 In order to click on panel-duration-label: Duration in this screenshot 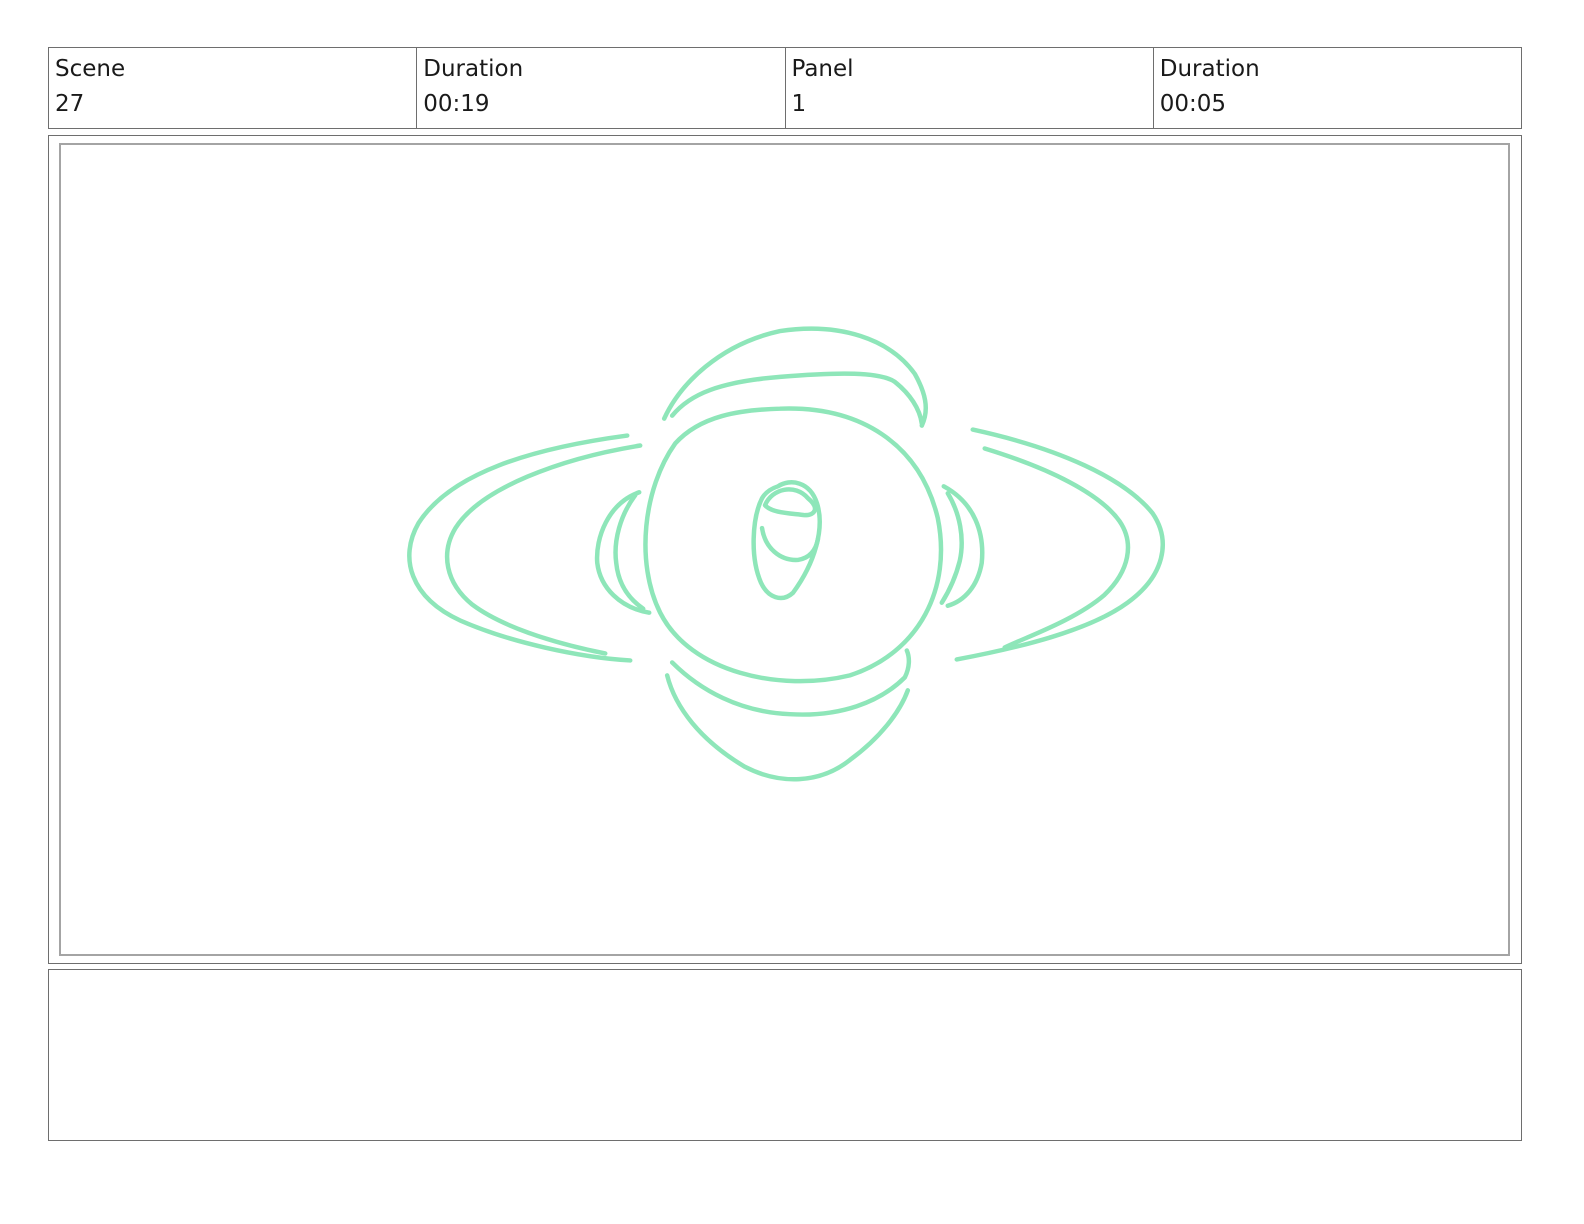, I will do `click(1209, 69)`.